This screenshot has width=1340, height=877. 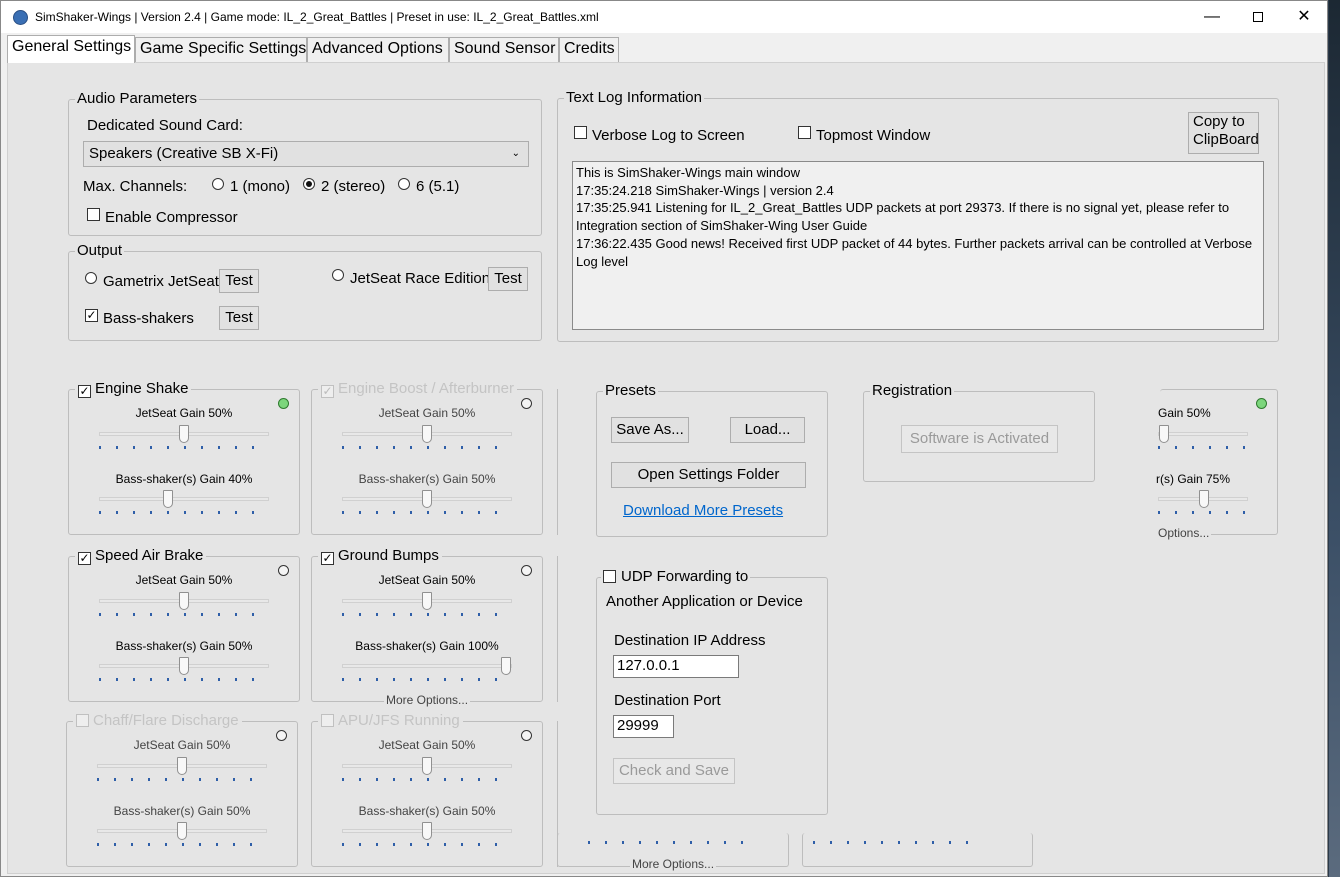 What do you see at coordinates (438, 186) in the screenshot?
I see `channel-51-label: 6 (5.1)` at bounding box center [438, 186].